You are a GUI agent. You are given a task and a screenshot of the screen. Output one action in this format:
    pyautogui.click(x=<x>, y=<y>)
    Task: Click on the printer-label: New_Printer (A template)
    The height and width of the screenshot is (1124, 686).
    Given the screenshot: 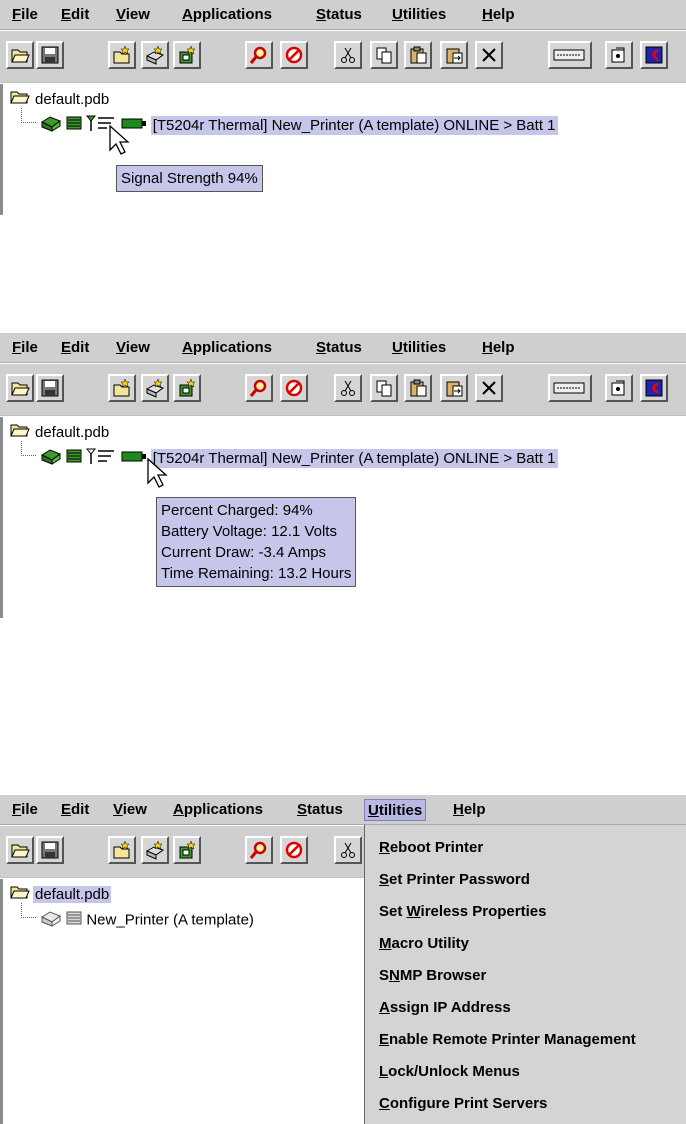 What is the action you would take?
    pyautogui.click(x=170, y=920)
    